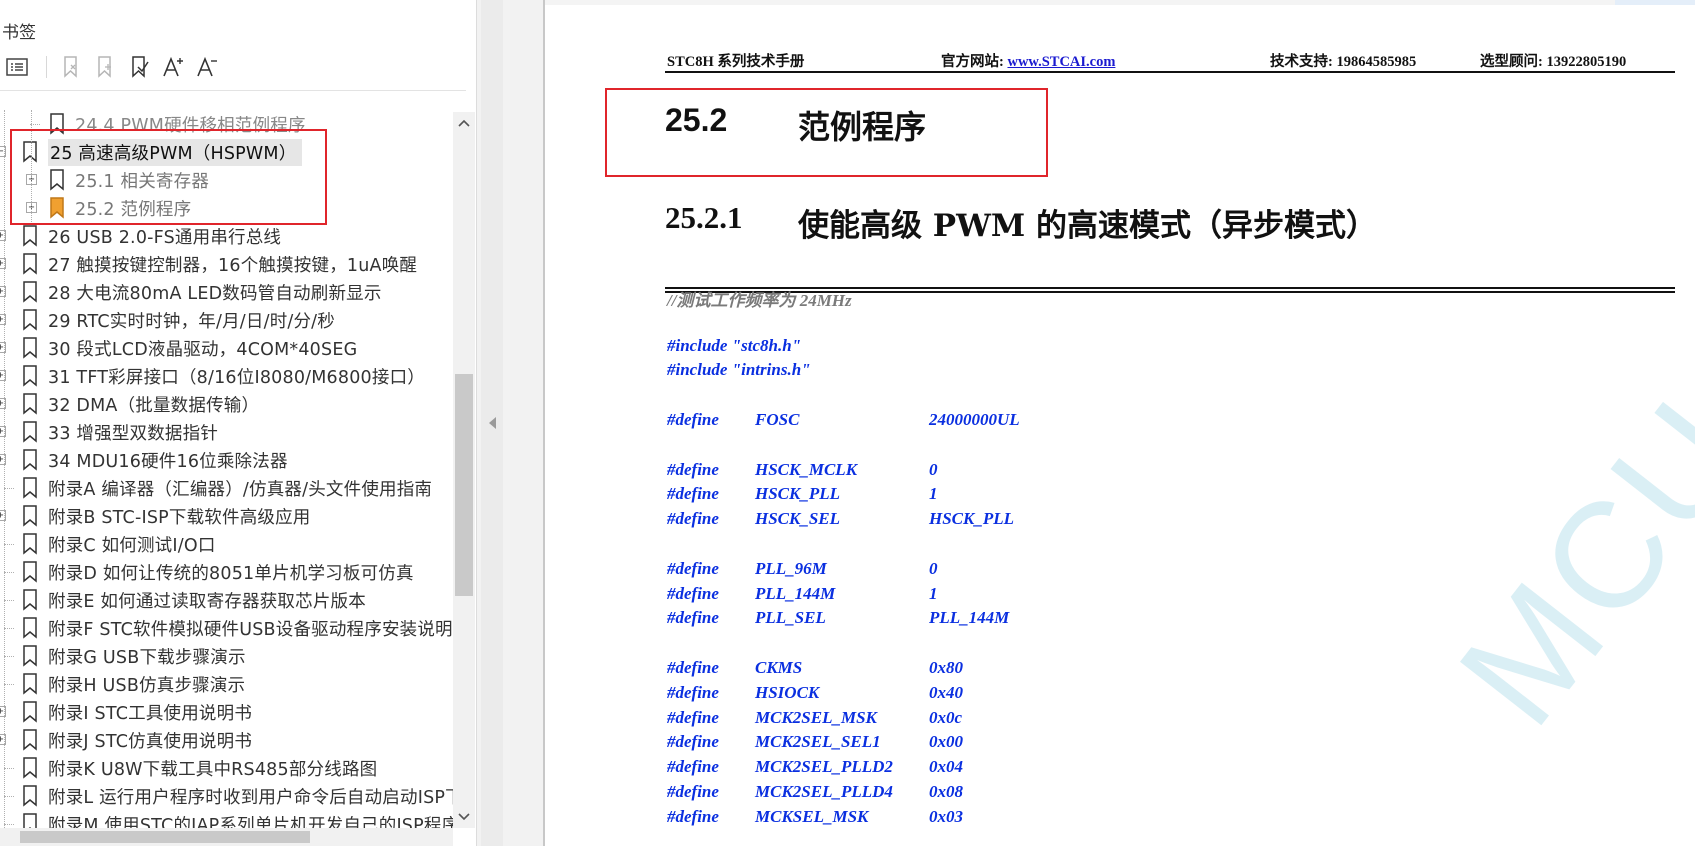 The width and height of the screenshot is (1695, 846). What do you see at coordinates (174, 67) in the screenshot?
I see `increase-font-icon` at bounding box center [174, 67].